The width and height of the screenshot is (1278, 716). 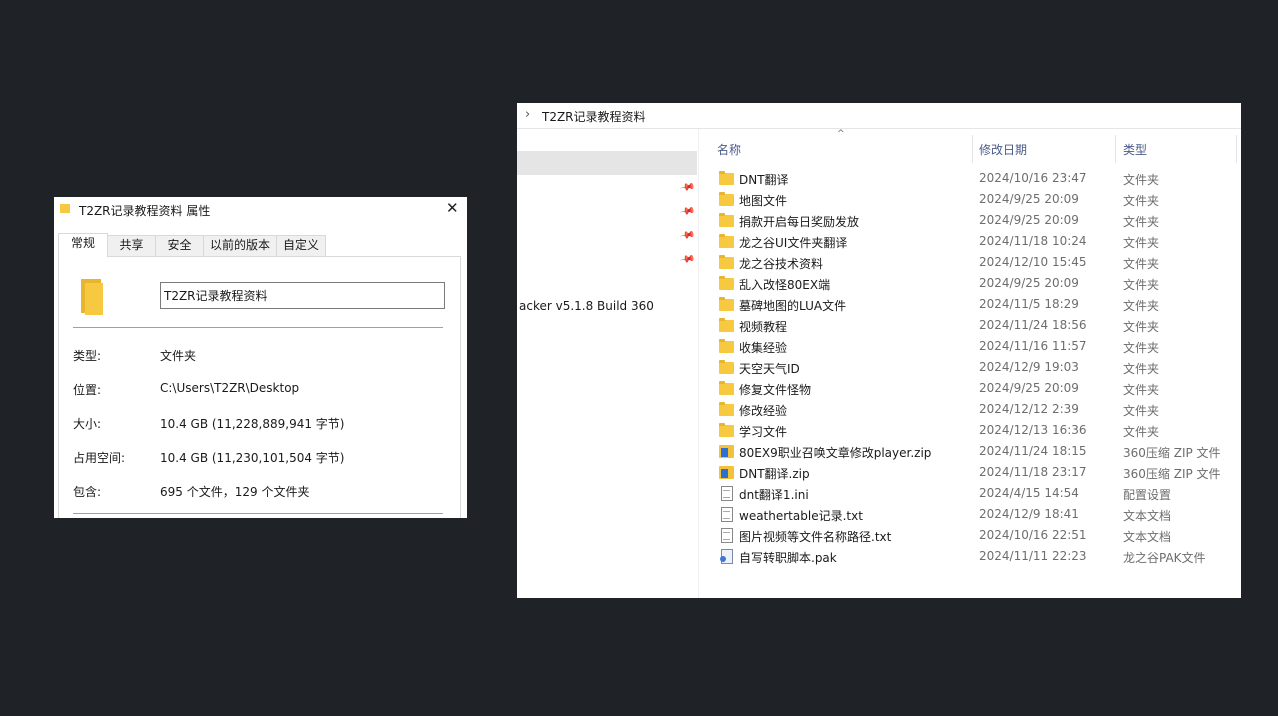 I want to click on prop-label: 占用空间:, so click(x=99, y=458).